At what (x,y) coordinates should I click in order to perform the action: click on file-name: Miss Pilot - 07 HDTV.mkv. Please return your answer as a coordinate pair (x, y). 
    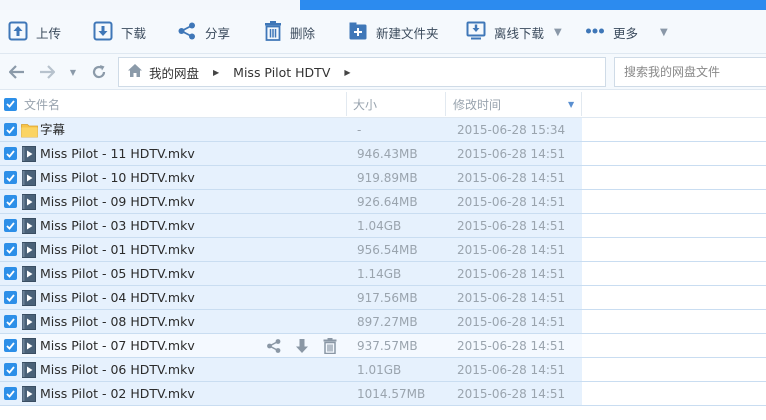
    Looking at the image, I should click on (117, 346).